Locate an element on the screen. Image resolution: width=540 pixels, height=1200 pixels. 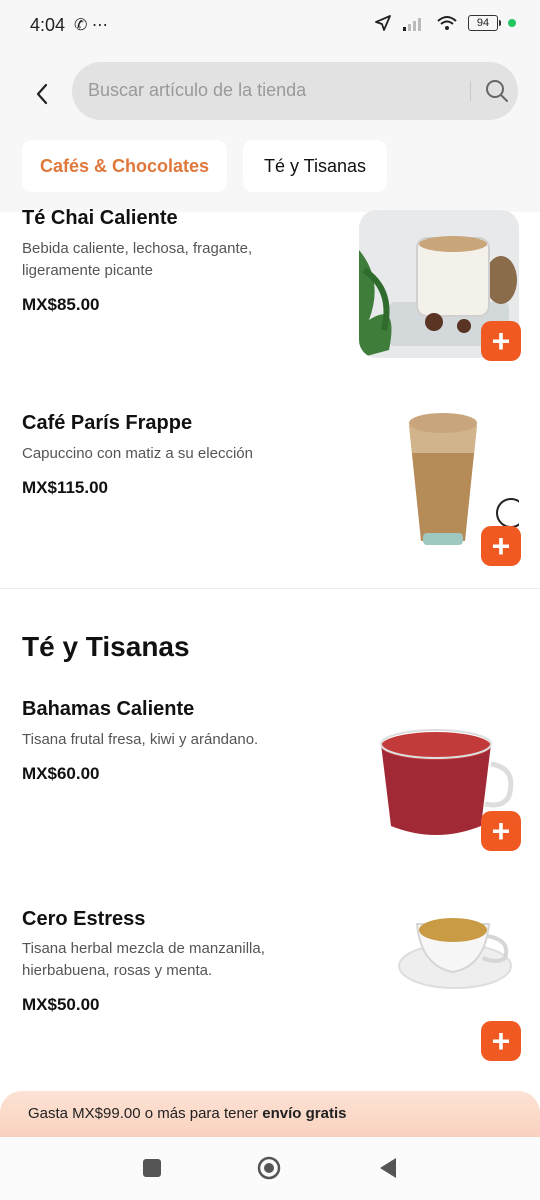
tab-cafes-chocolates: Cafés & Chocolates is located at coordinates (124, 166).